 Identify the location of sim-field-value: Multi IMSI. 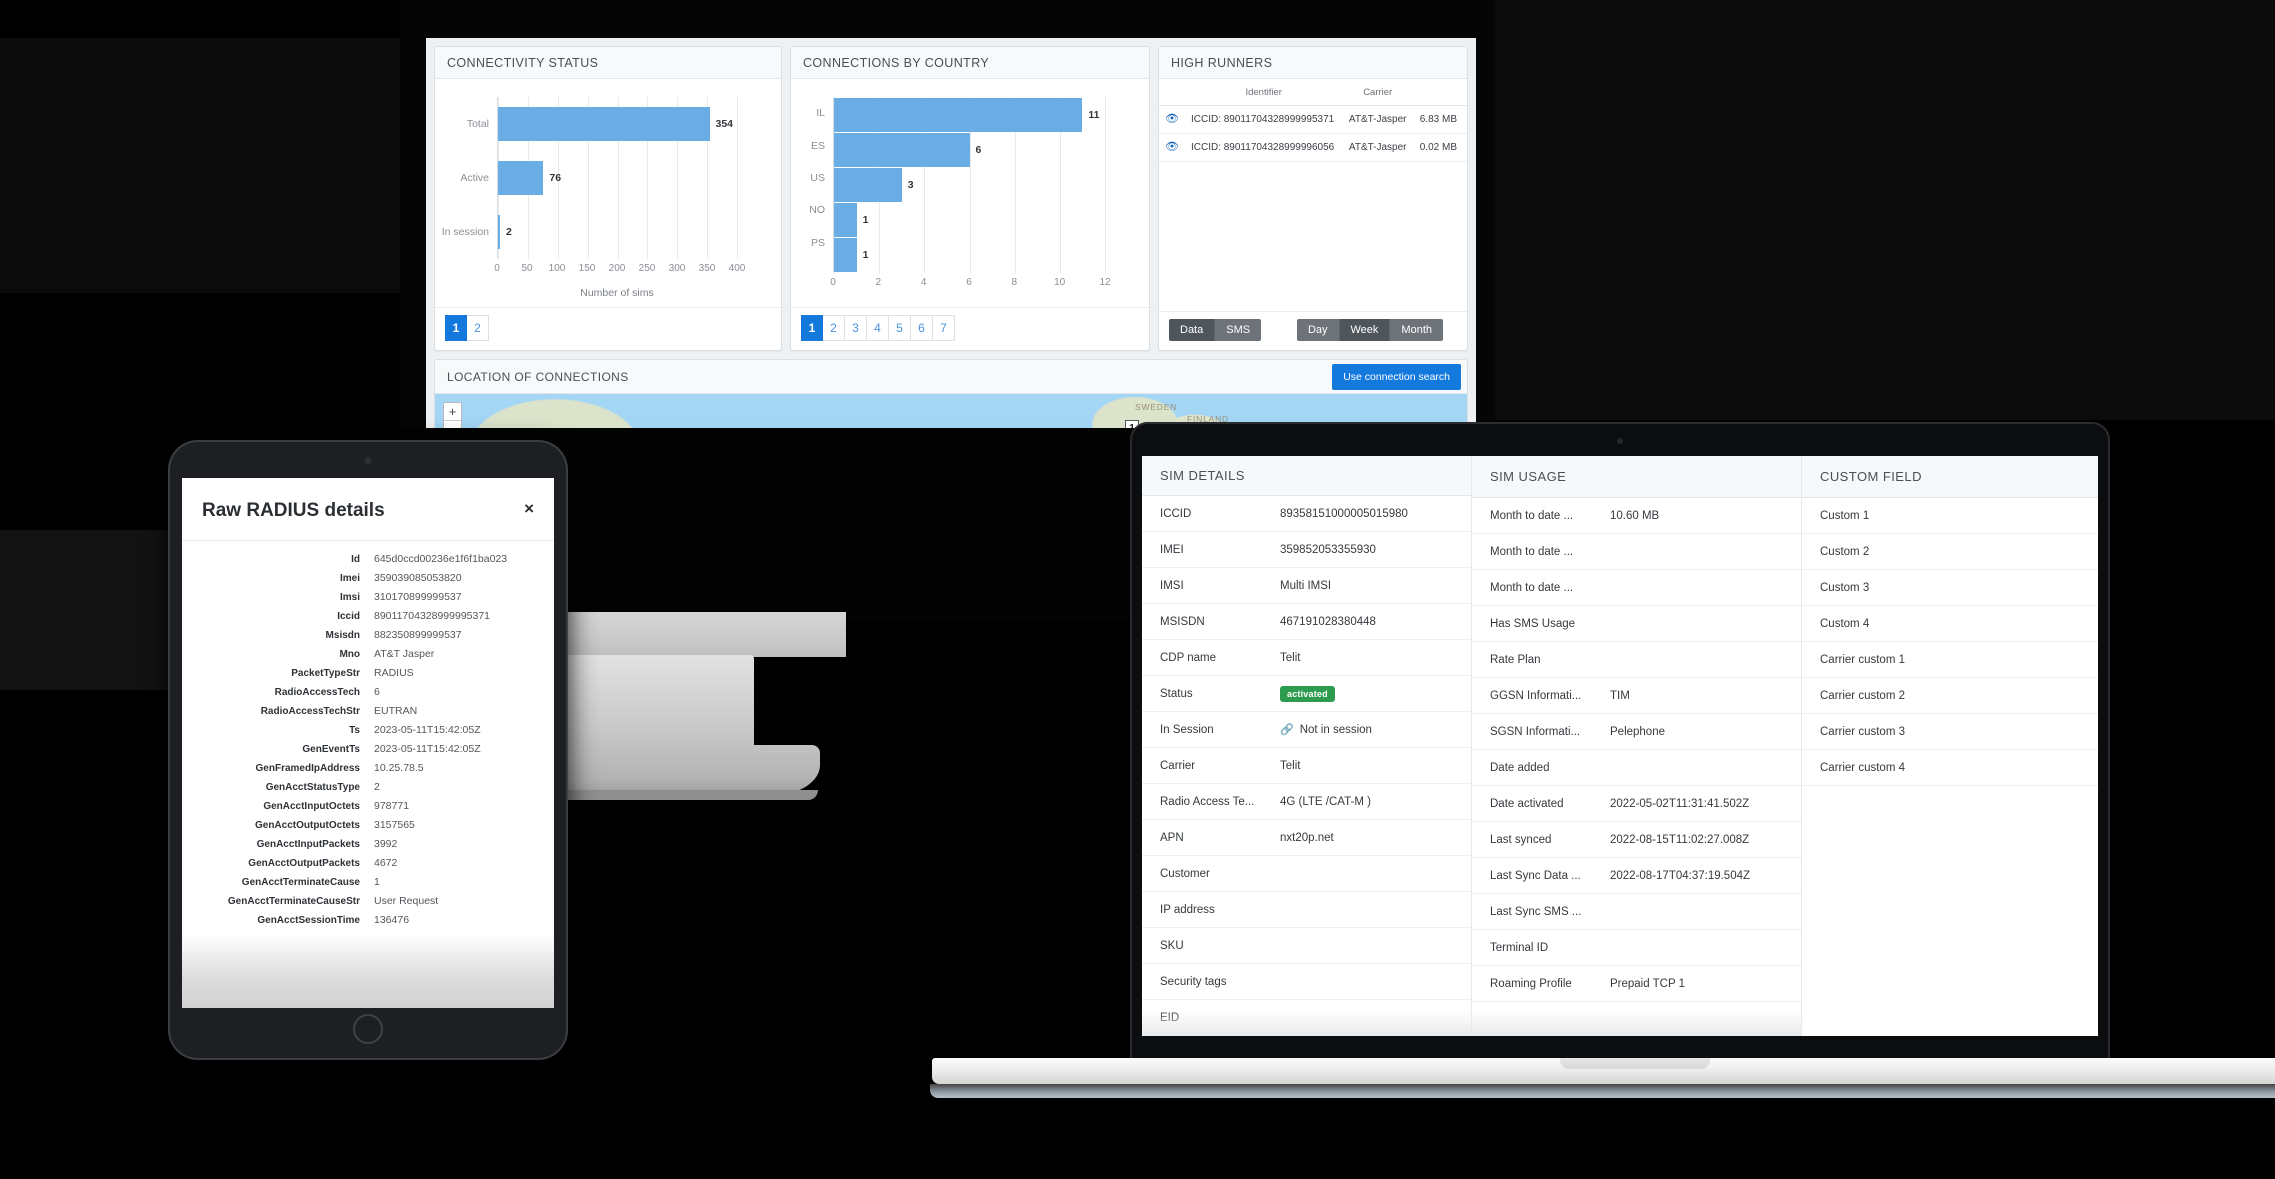
(1305, 586).